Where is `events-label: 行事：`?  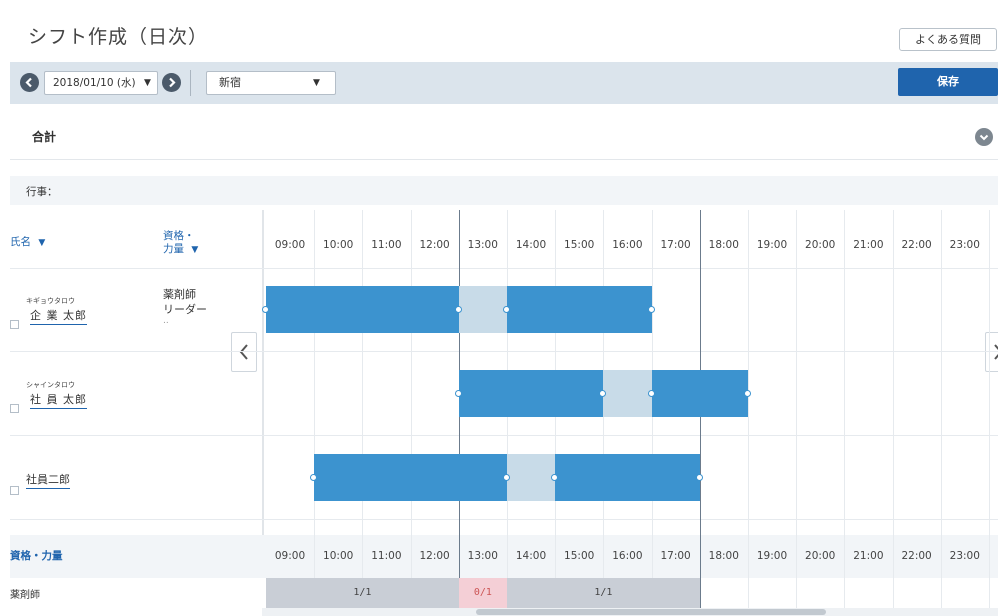
events-label: 行事： is located at coordinates (42, 192).